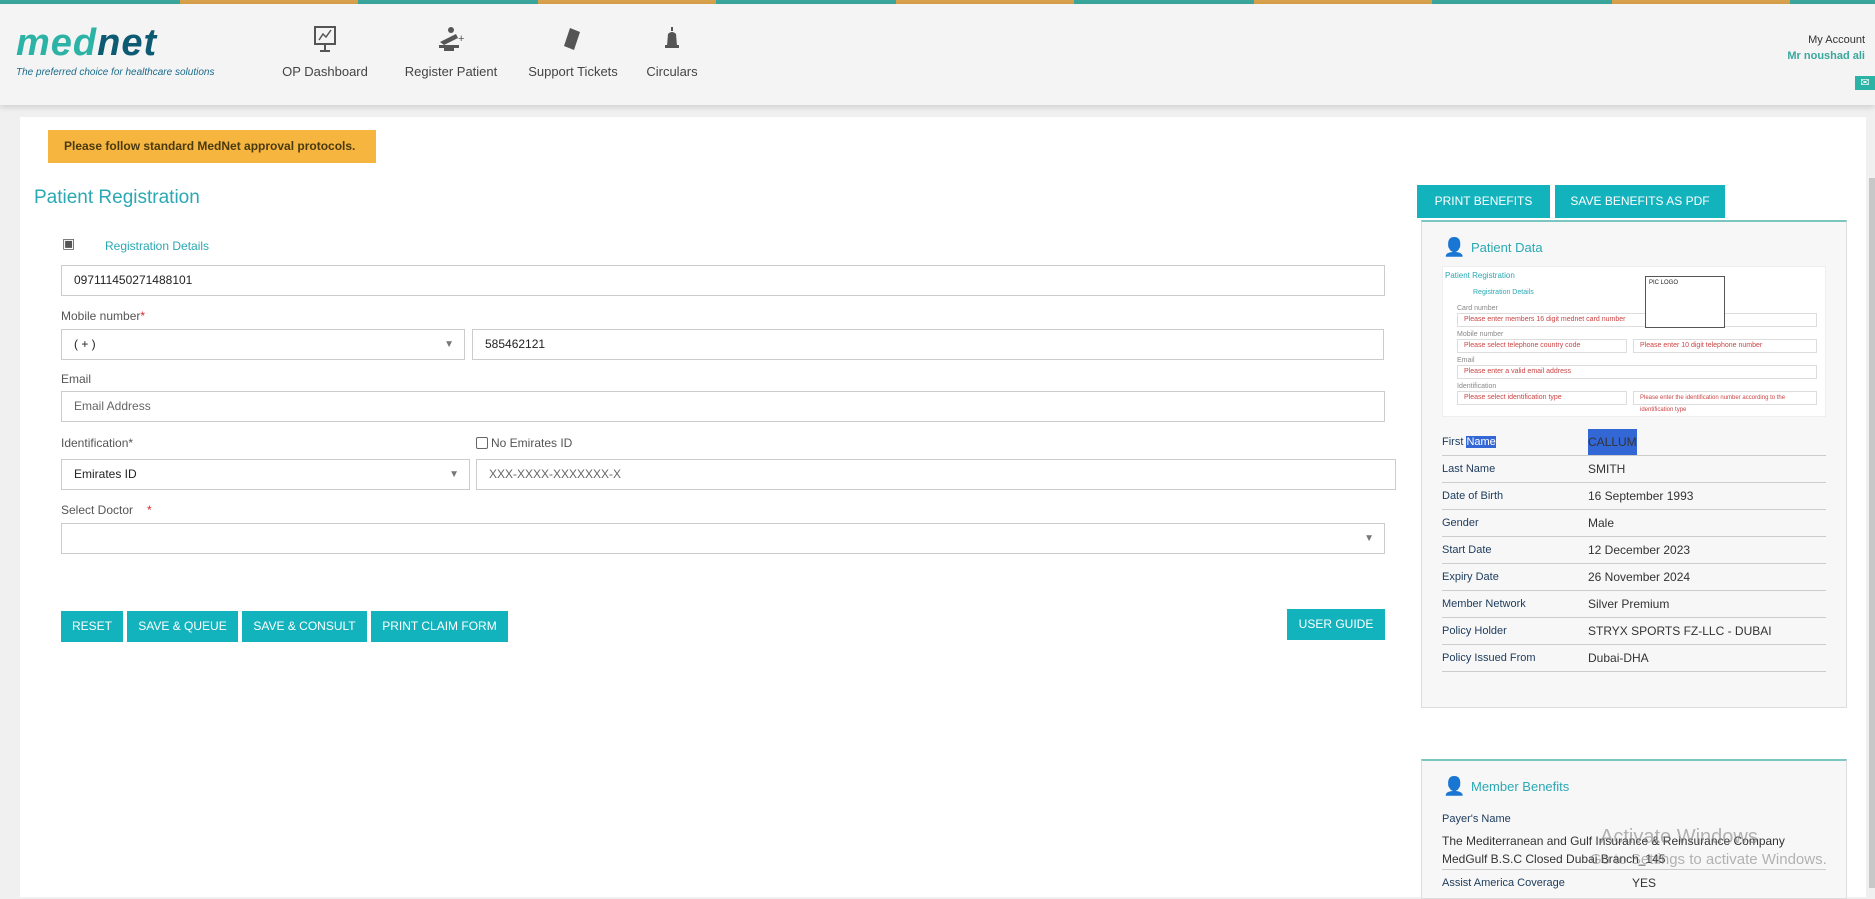 Image resolution: width=1875 pixels, height=899 pixels. Describe the element at coordinates (76, 379) in the screenshot. I see `email-label: Email` at that location.